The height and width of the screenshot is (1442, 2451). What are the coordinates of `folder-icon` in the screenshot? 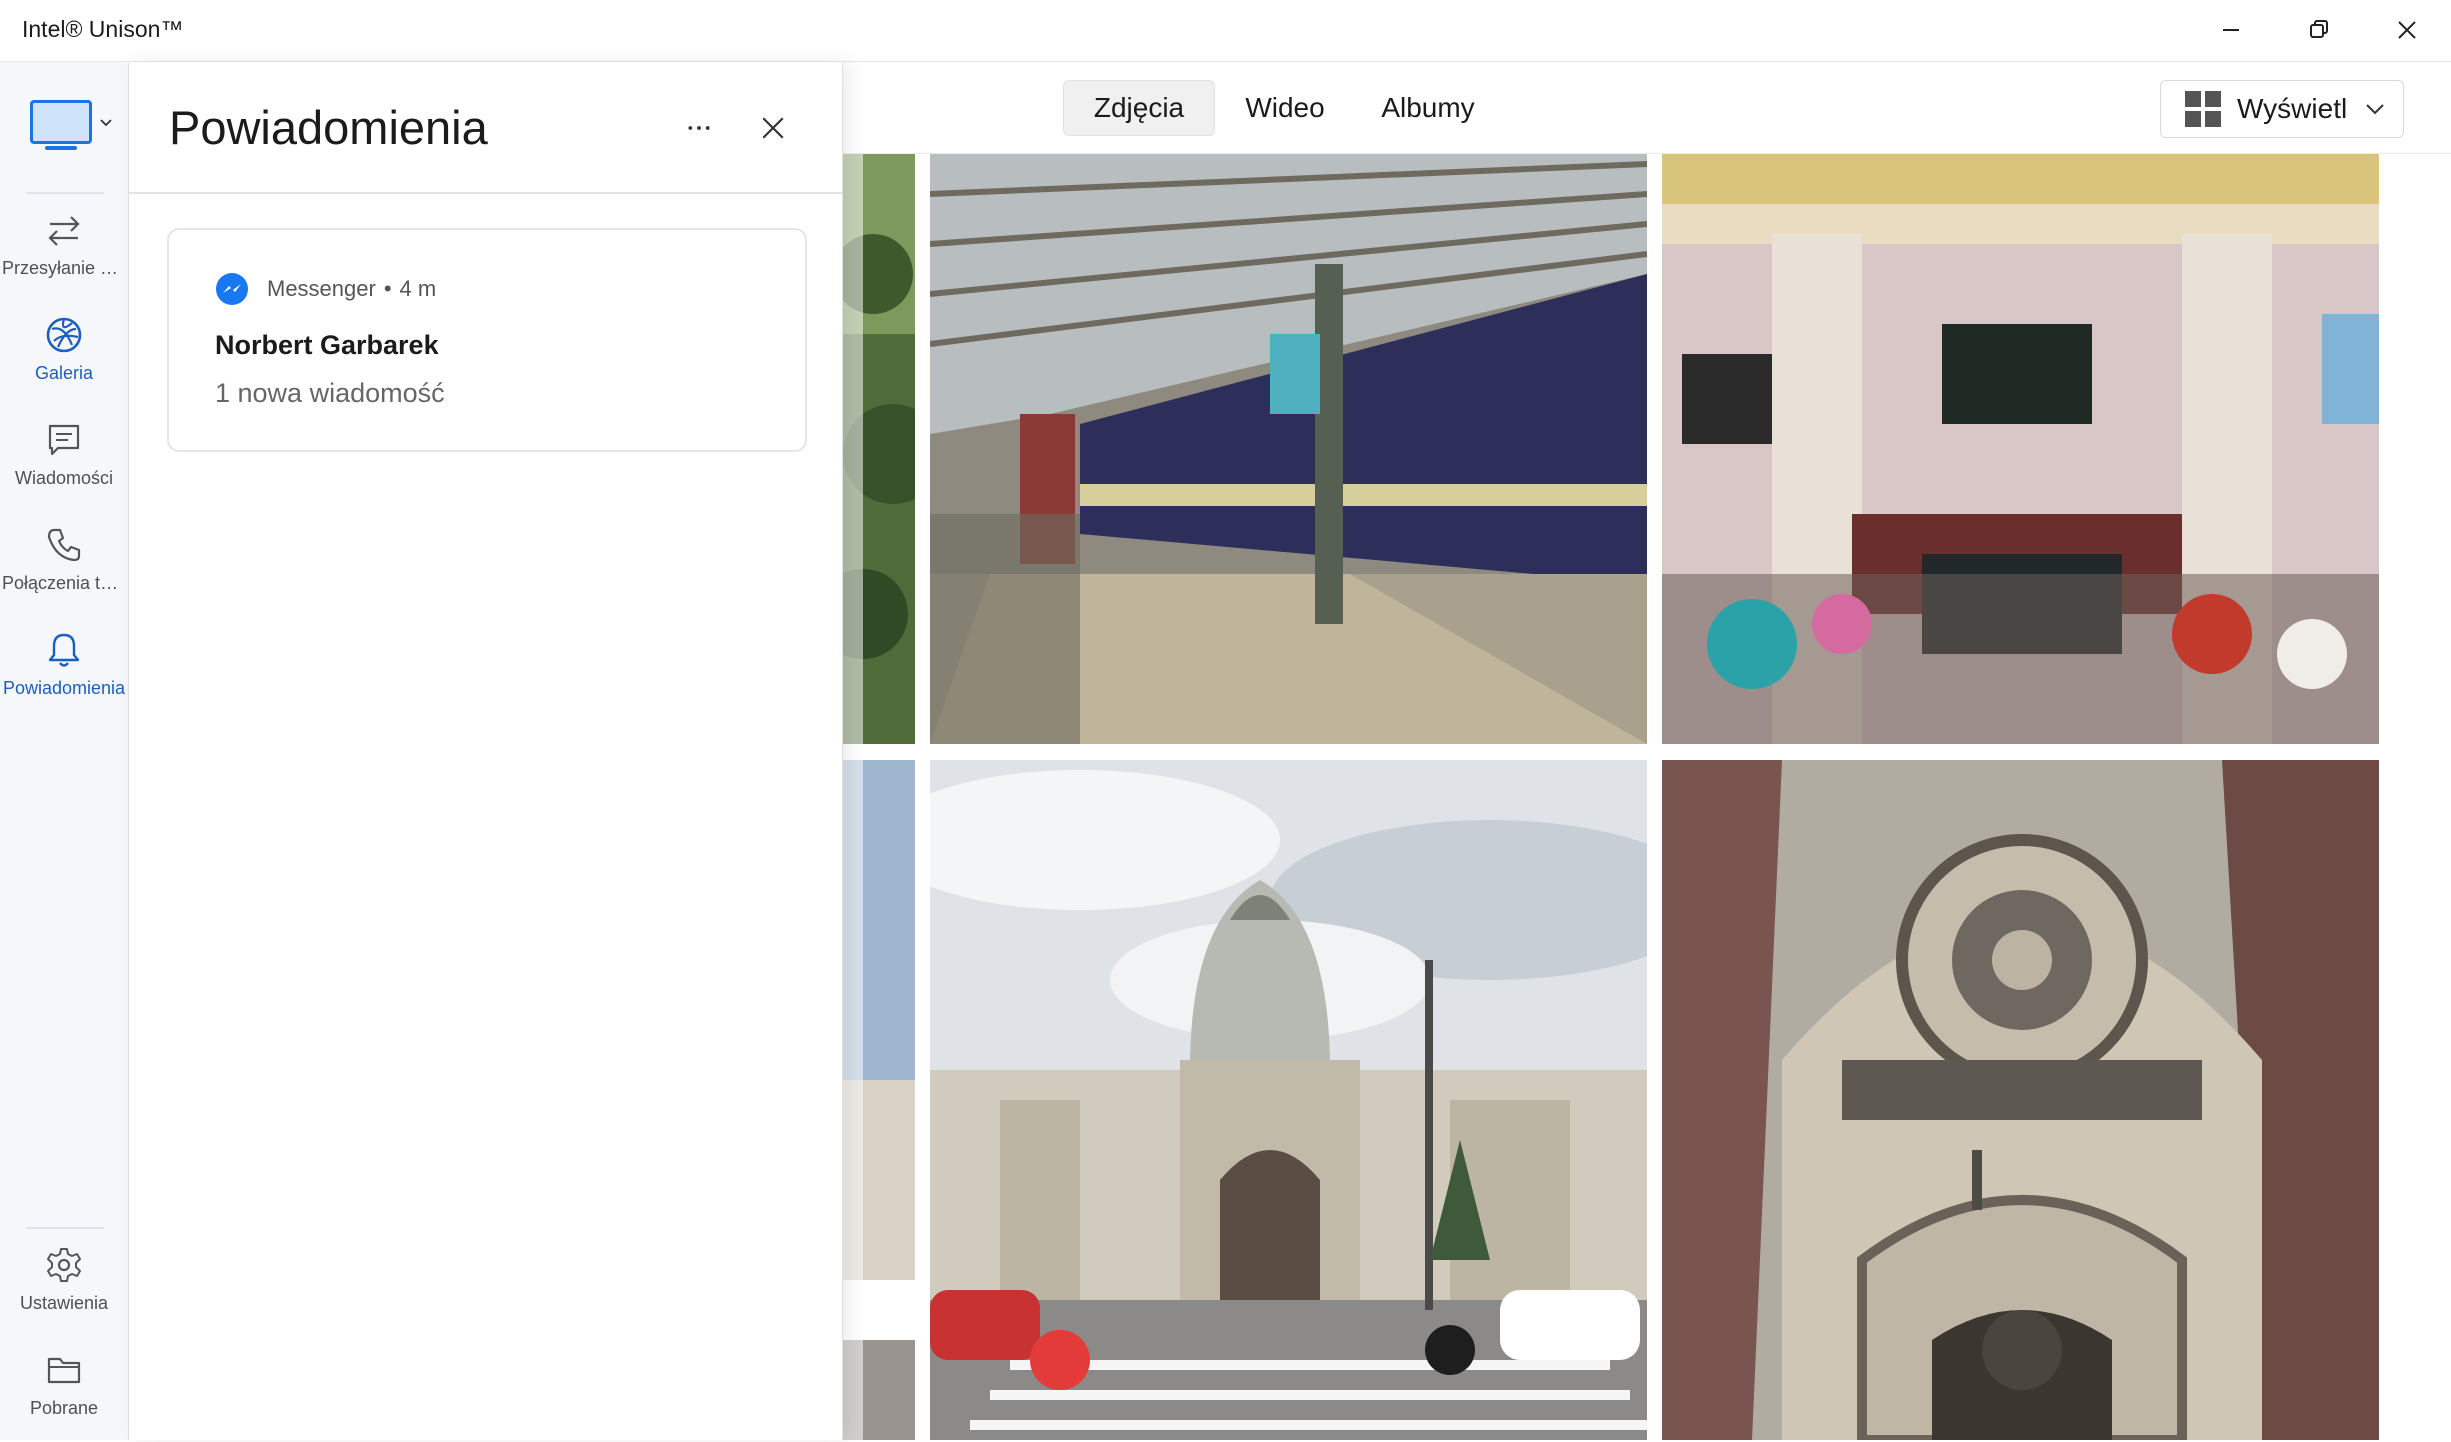 It's located at (64, 1370).